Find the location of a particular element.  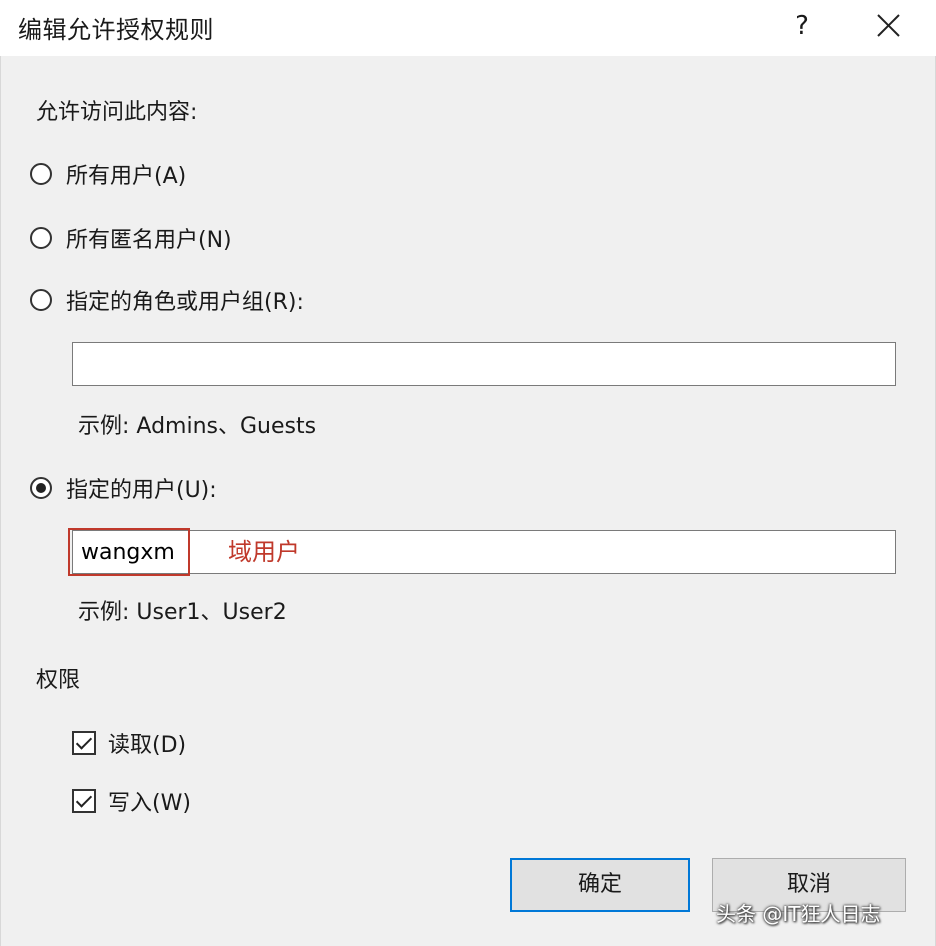

checkbox-write-indicator is located at coordinates (84, 801).